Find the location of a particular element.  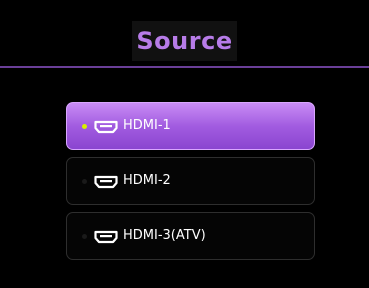

menu-title: Source is located at coordinates (184, 41).